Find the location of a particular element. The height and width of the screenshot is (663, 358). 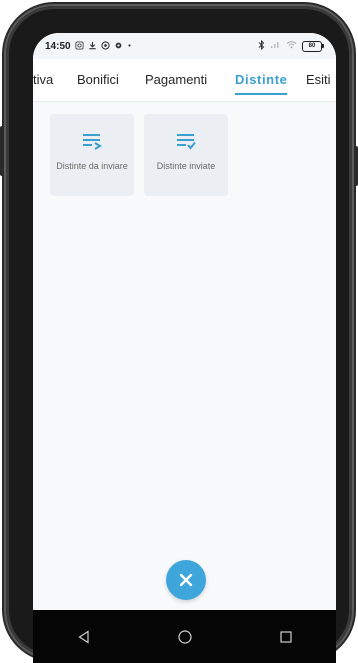

recents-icon is located at coordinates (285, 636).